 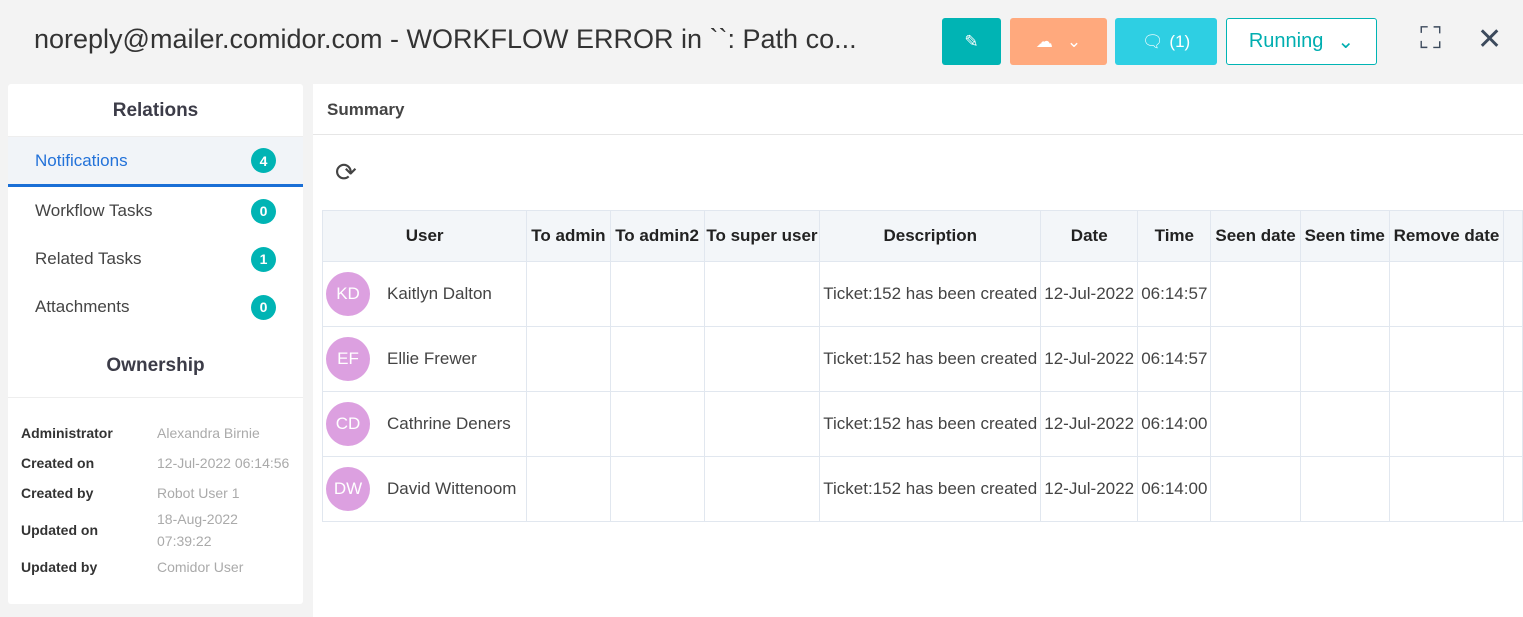 I want to click on avatar: DW, so click(x=348, y=489).